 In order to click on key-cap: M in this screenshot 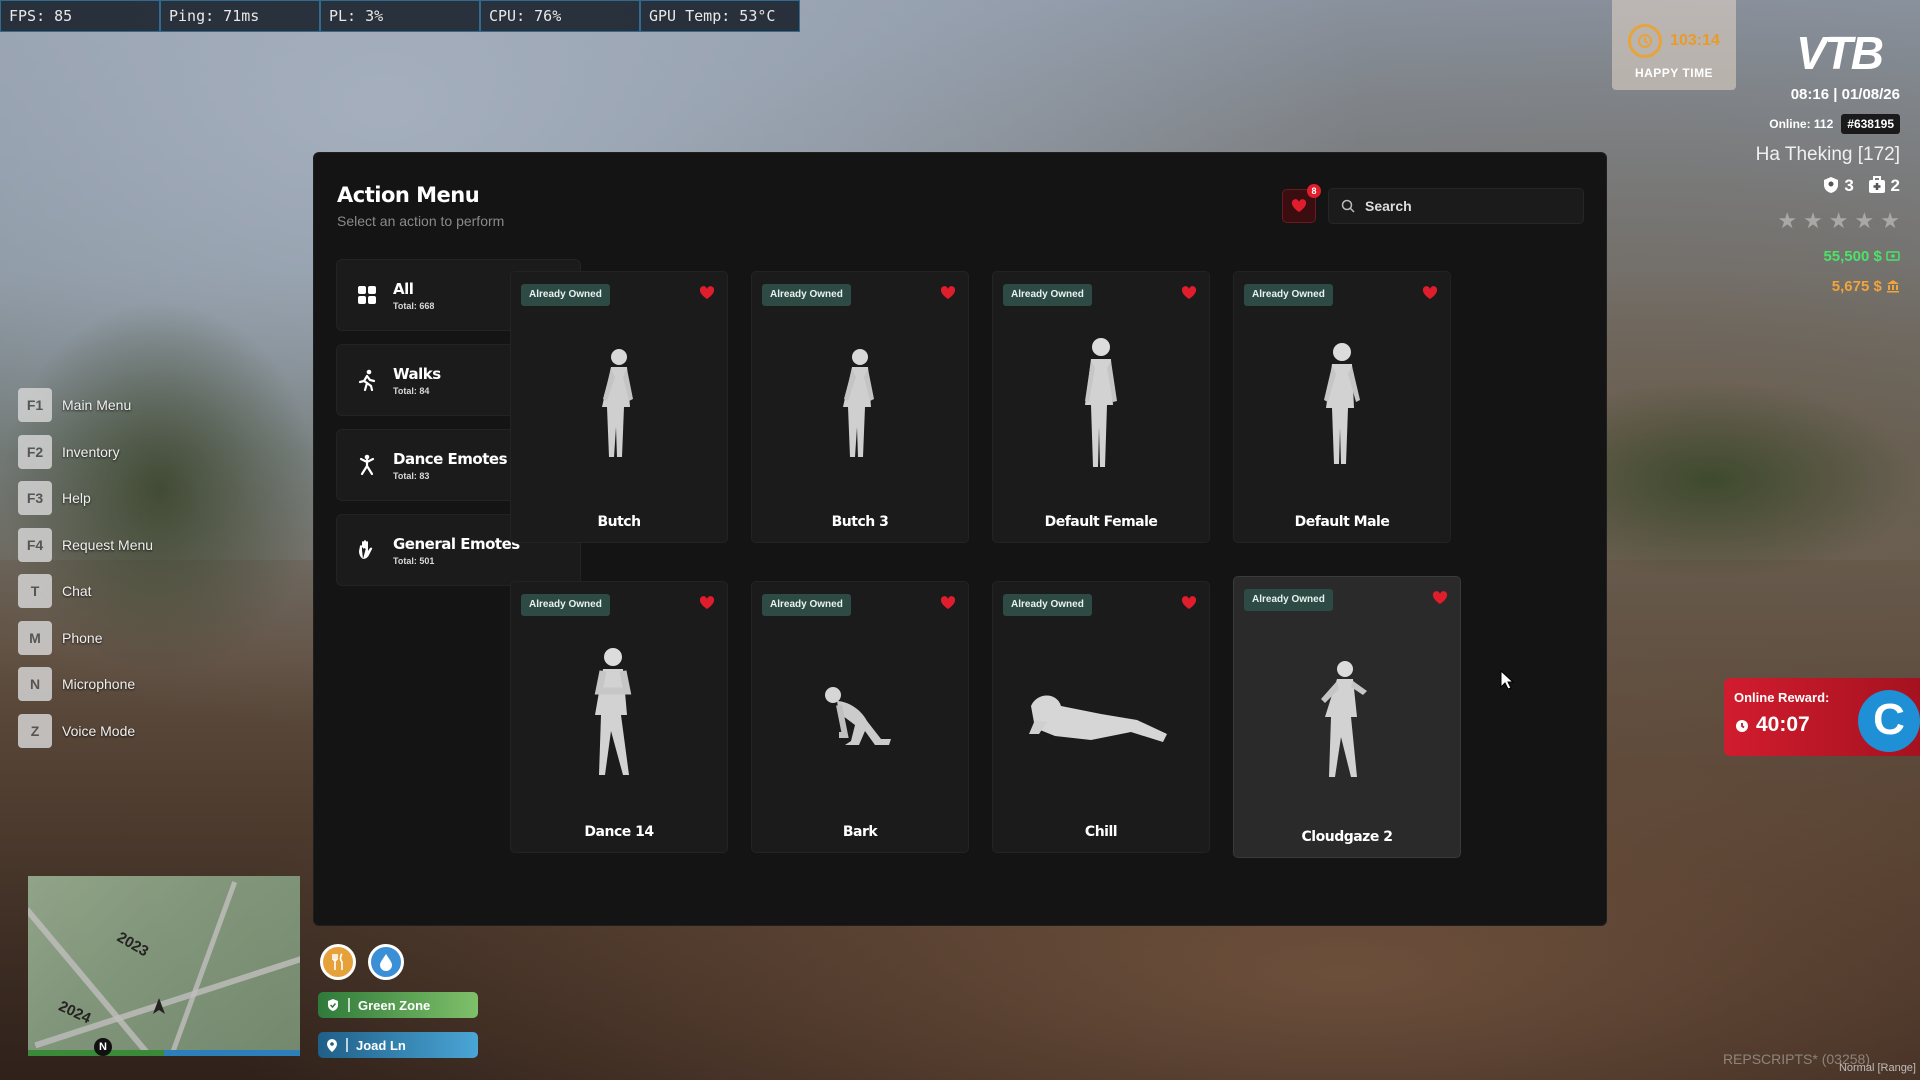, I will do `click(35, 637)`.